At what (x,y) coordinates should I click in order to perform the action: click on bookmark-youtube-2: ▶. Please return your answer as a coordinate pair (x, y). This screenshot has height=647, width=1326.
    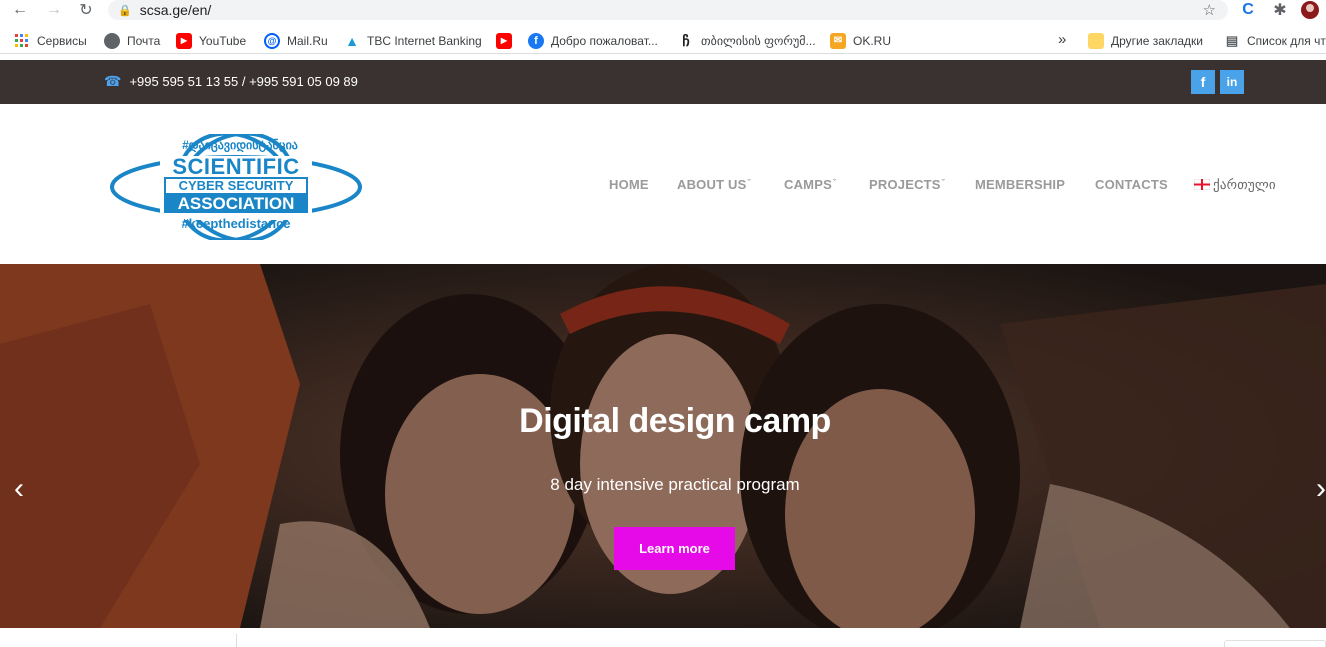
    Looking at the image, I should click on (507, 41).